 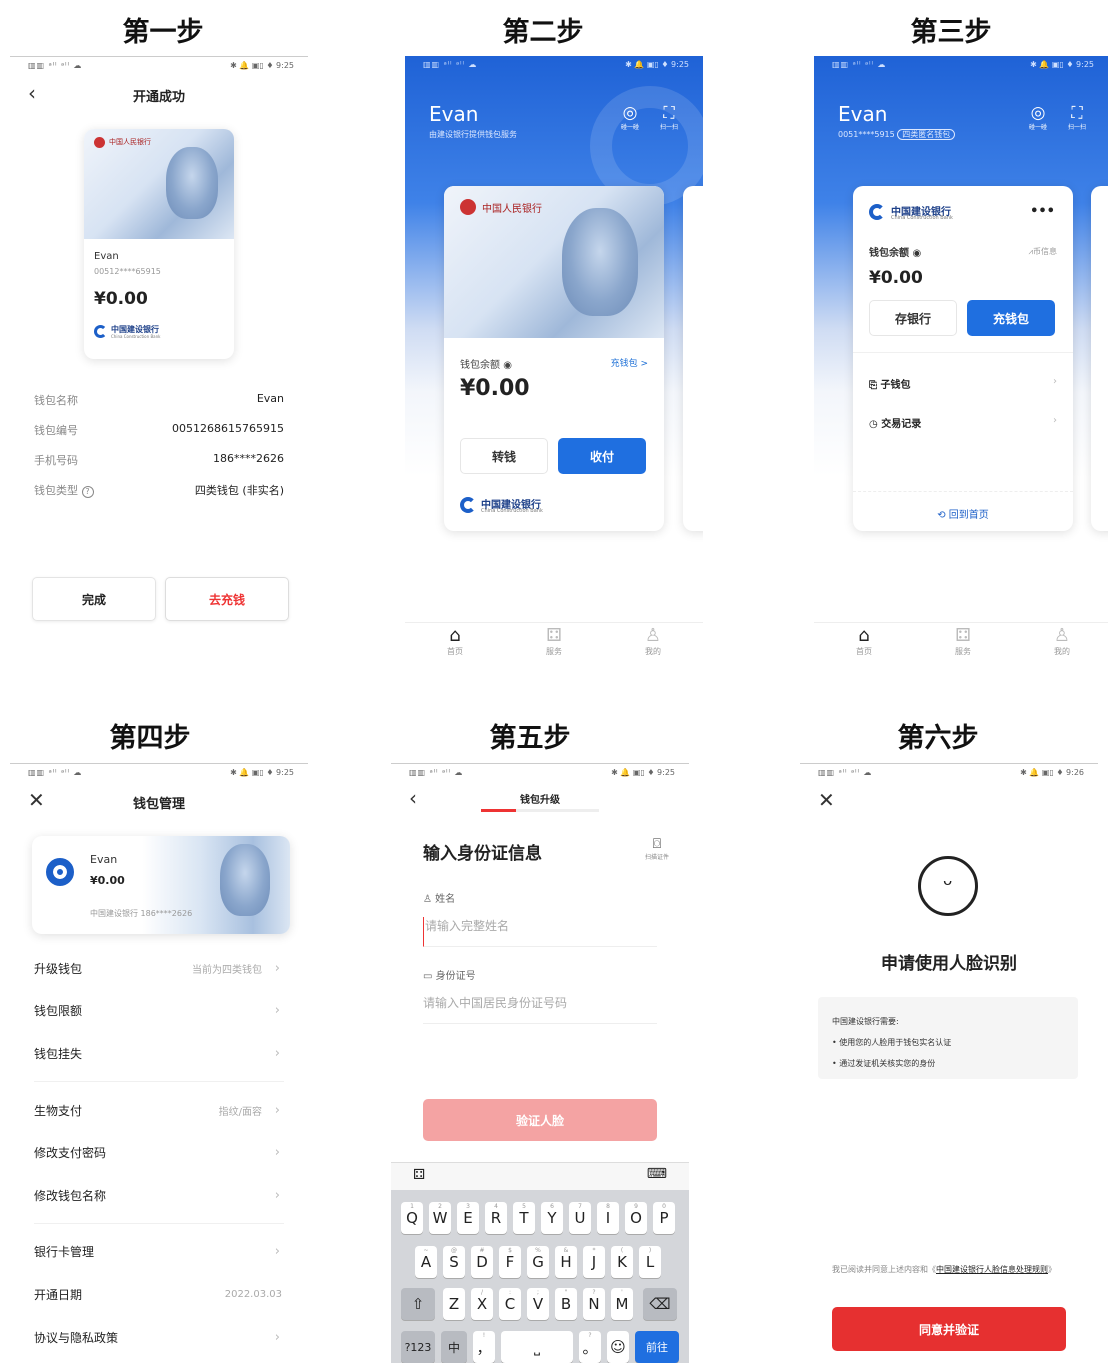 What do you see at coordinates (496, 1218) in the screenshot?
I see `key-r: 4R` at bounding box center [496, 1218].